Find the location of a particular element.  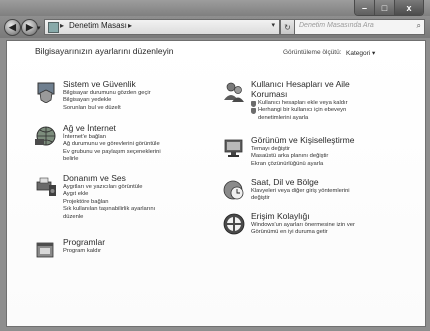

back-button: ◀ is located at coordinates (12, 27).